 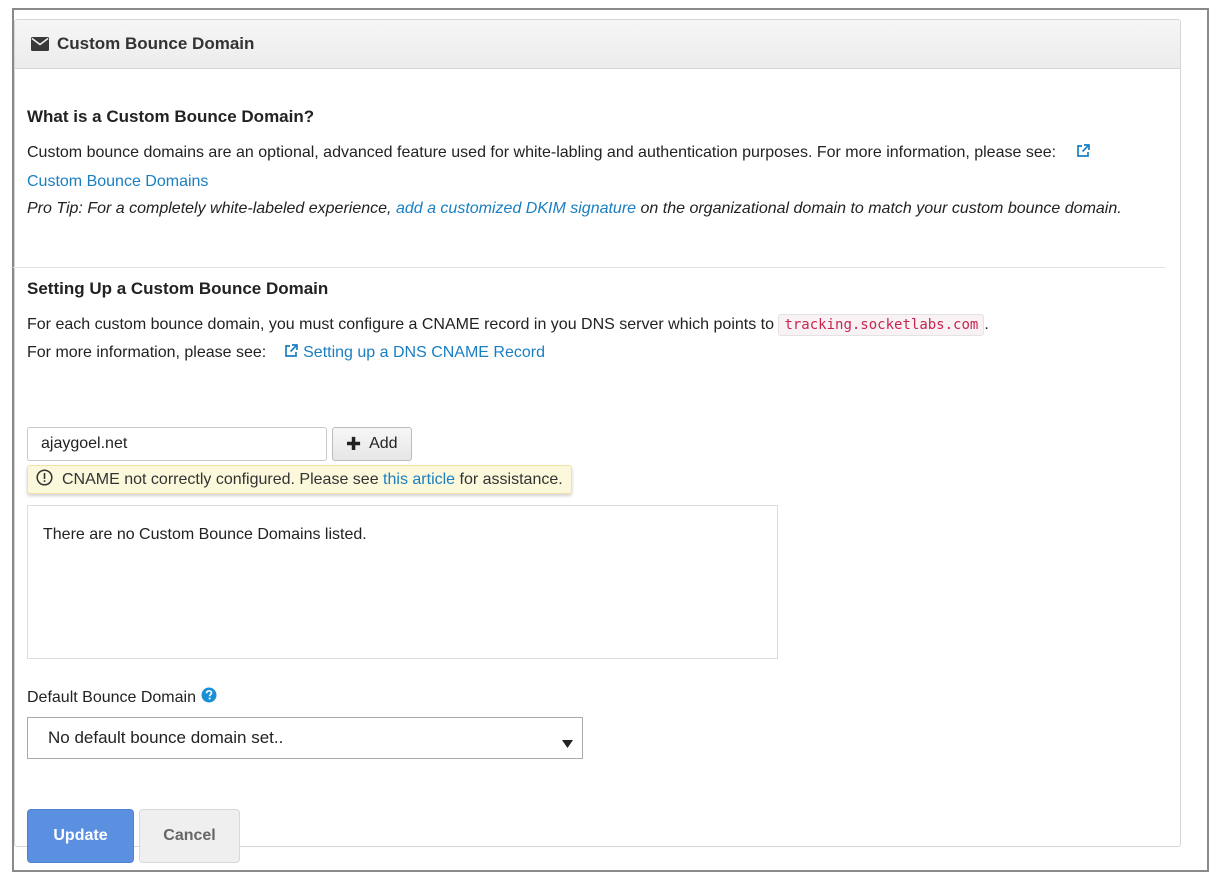 What do you see at coordinates (372, 444) in the screenshot?
I see `add-domain-button: ✚ Add` at bounding box center [372, 444].